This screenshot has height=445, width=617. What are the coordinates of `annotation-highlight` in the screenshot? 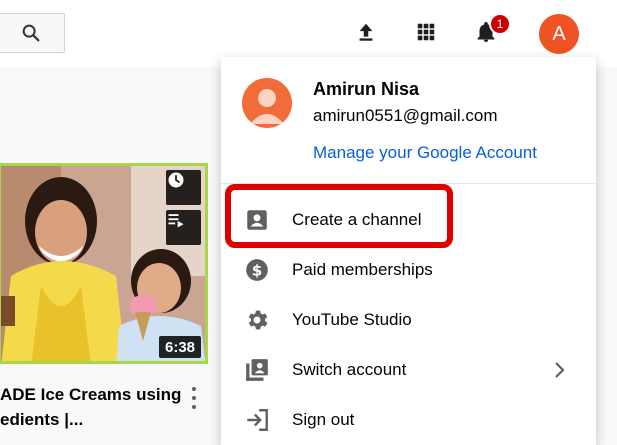 It's located at (339, 216).